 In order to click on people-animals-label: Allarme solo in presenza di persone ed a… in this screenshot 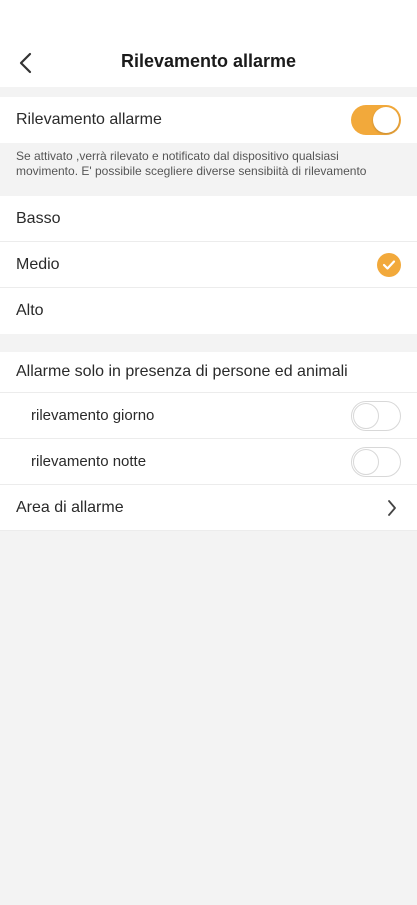, I will do `click(182, 371)`.